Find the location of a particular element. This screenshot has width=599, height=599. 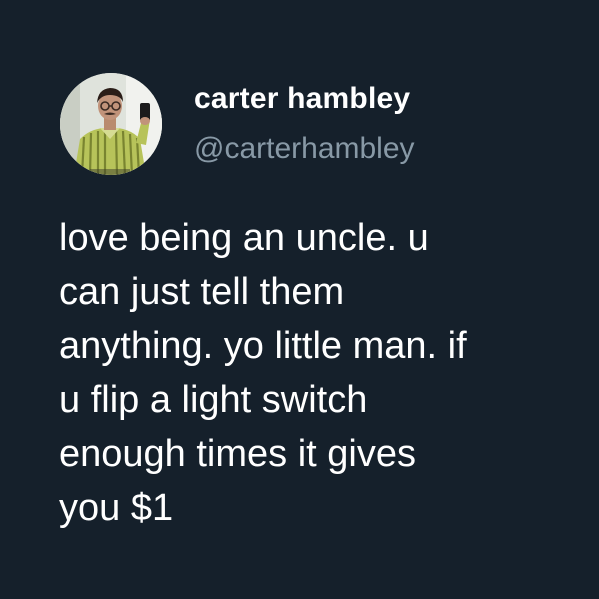

tweet-line: u flip a light switch is located at coordinates (213, 400).